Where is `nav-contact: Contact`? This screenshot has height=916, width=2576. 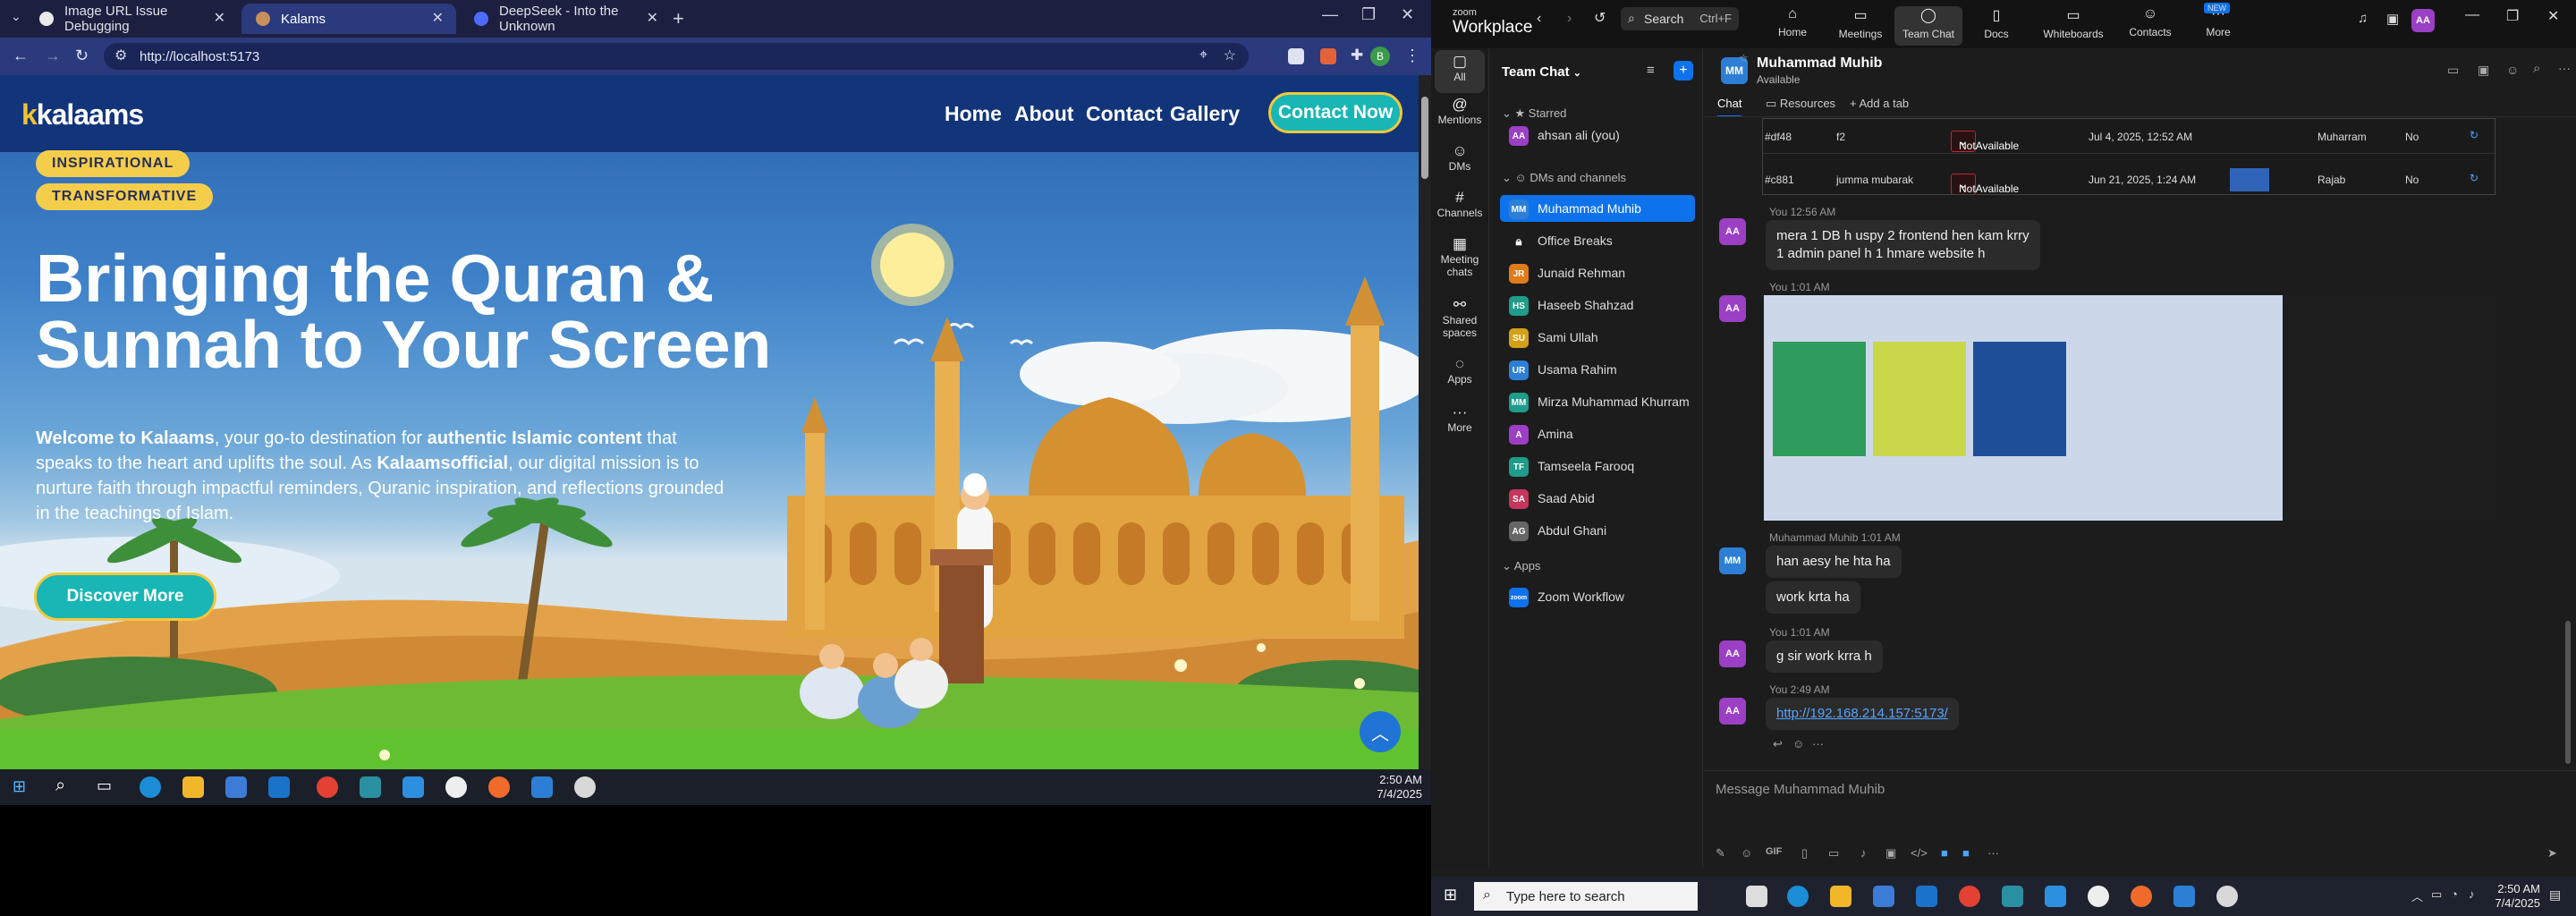
nav-contact: Contact is located at coordinates (1124, 114).